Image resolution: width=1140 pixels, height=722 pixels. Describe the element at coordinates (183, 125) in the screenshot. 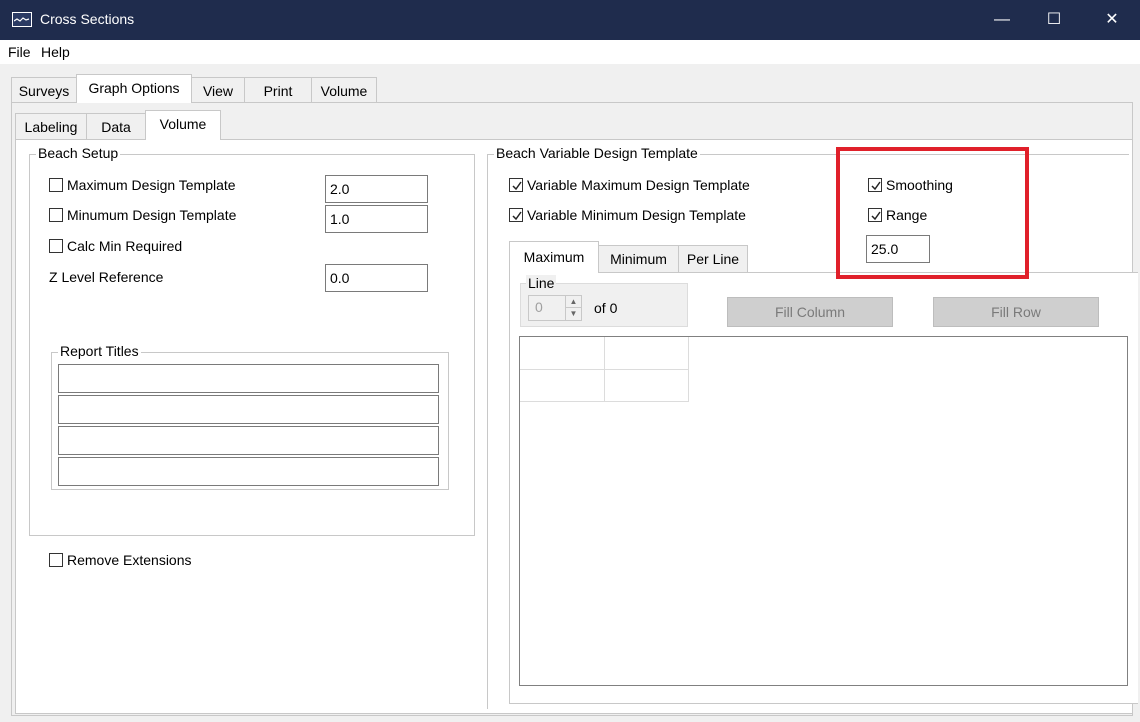

I see `tab-volume: Volume` at that location.